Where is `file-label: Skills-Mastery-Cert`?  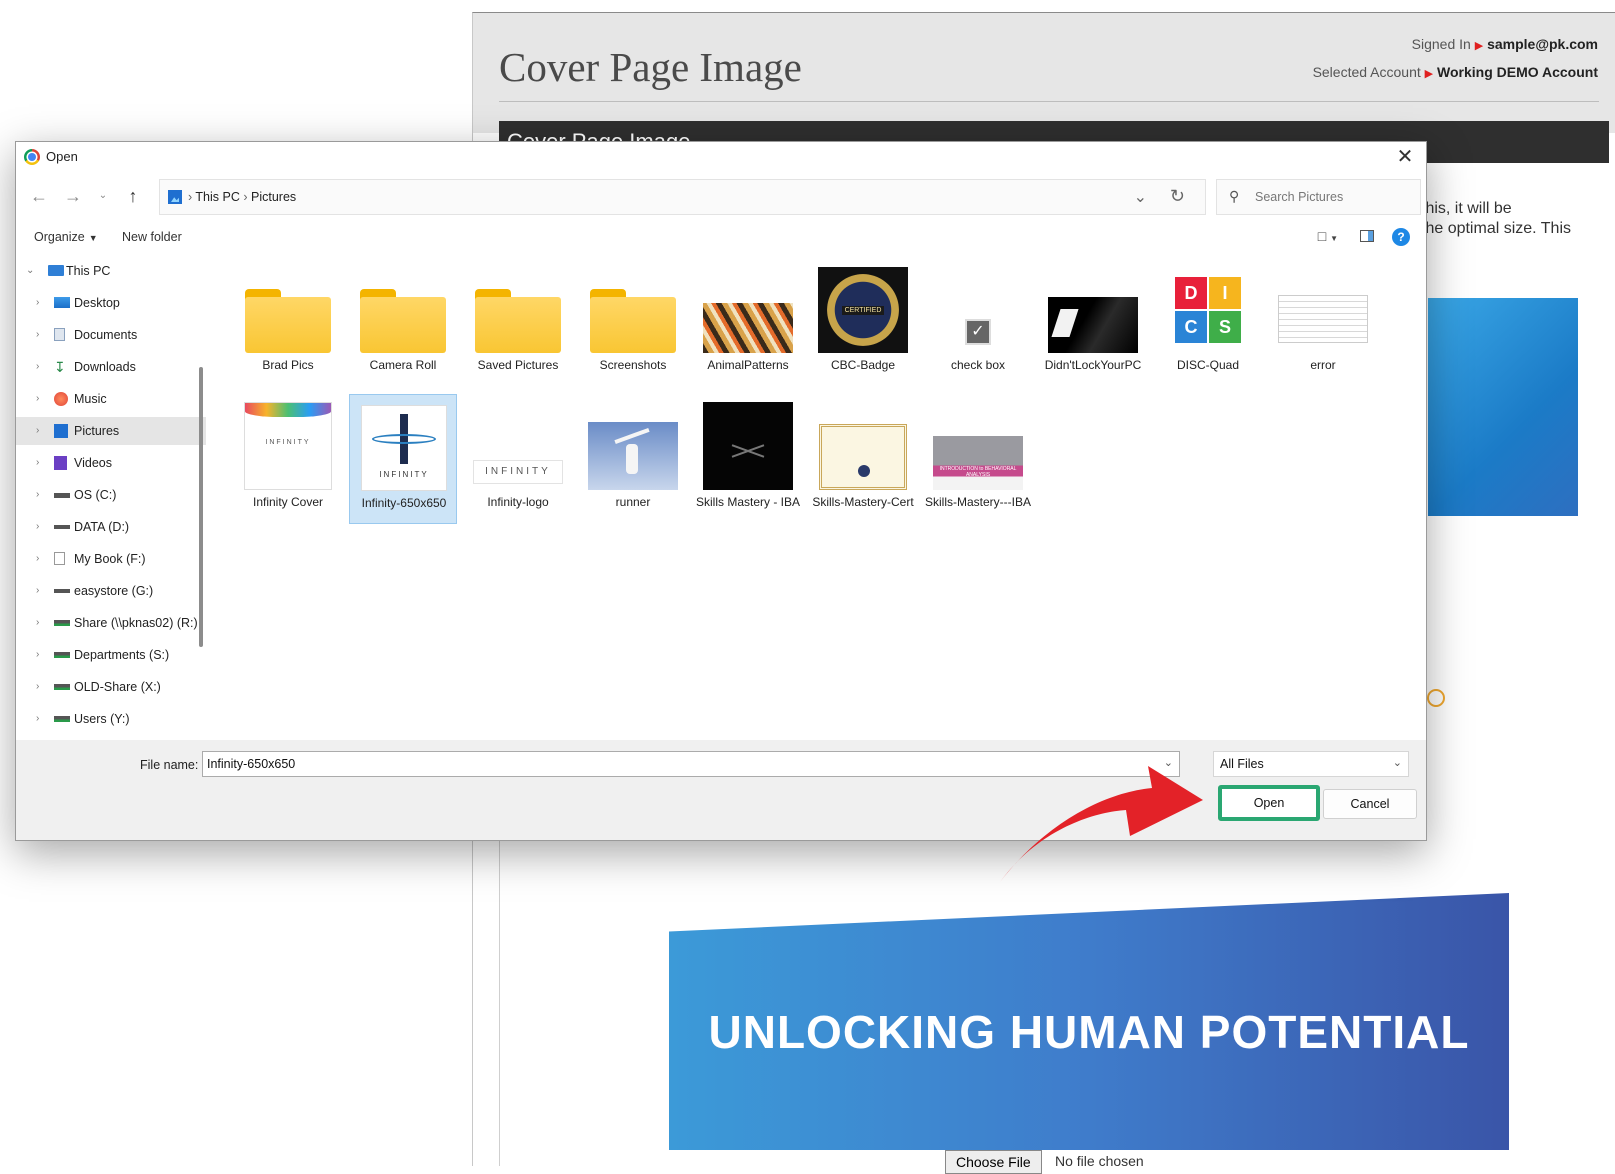 file-label: Skills-Mastery-Cert is located at coordinates (863, 502).